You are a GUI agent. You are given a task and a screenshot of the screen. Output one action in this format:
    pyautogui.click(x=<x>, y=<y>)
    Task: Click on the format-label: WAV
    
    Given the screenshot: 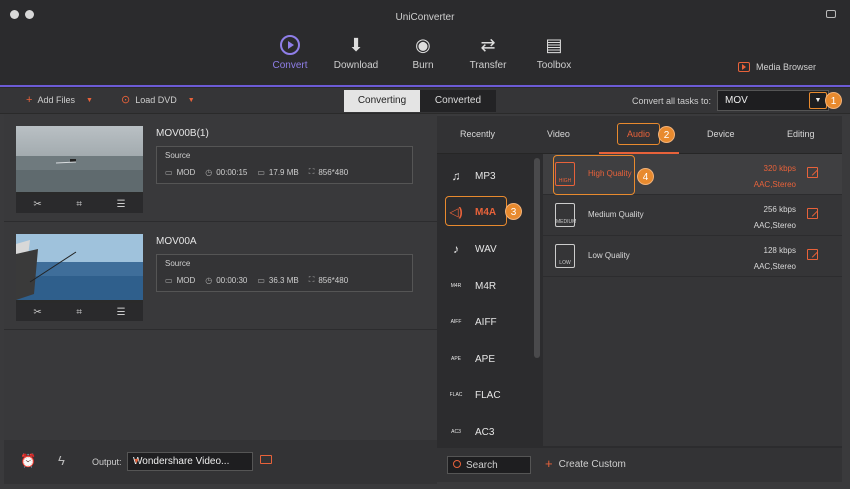 What is the action you would take?
    pyautogui.click(x=486, y=249)
    